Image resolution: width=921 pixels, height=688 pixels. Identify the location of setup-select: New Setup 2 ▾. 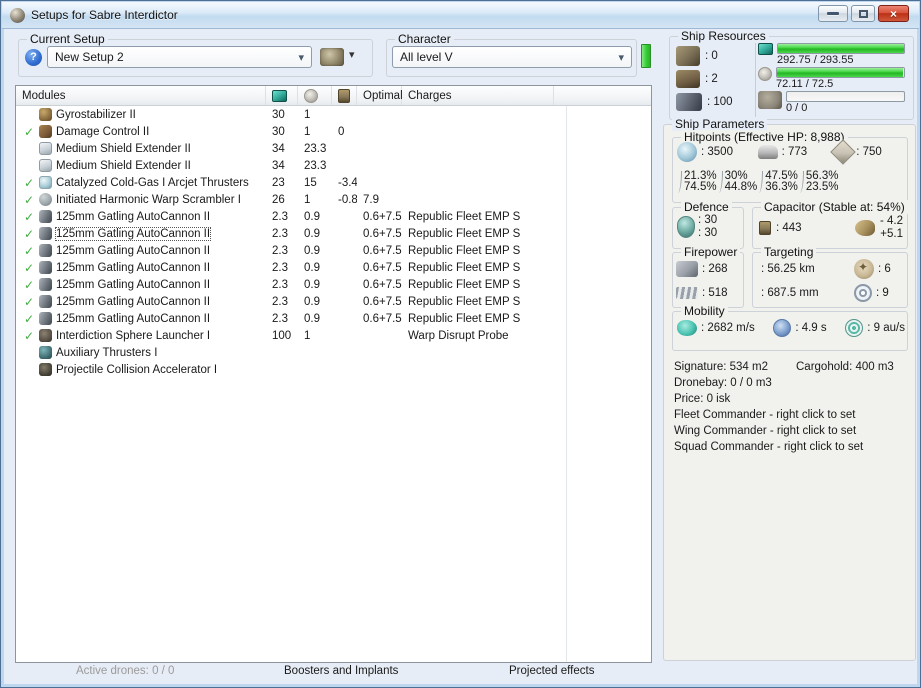
(179, 57).